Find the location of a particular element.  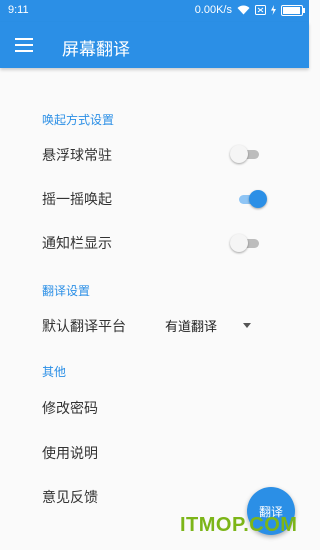

section-title-wake: 唤起方式设置 is located at coordinates (78, 120).